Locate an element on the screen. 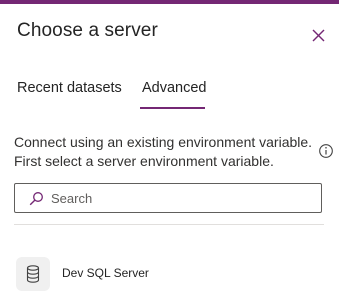 The width and height of the screenshot is (339, 308). search-input is located at coordinates (181, 198).